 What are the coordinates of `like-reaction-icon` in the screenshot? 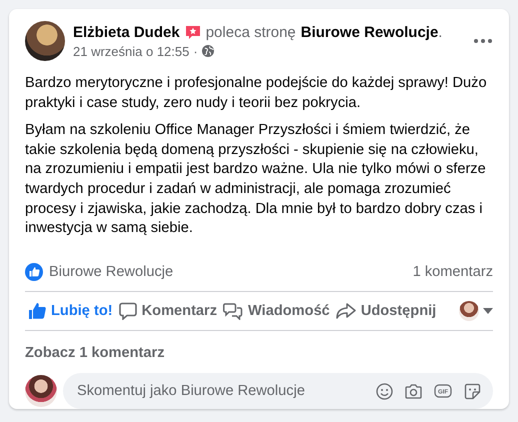 It's located at (34, 271).